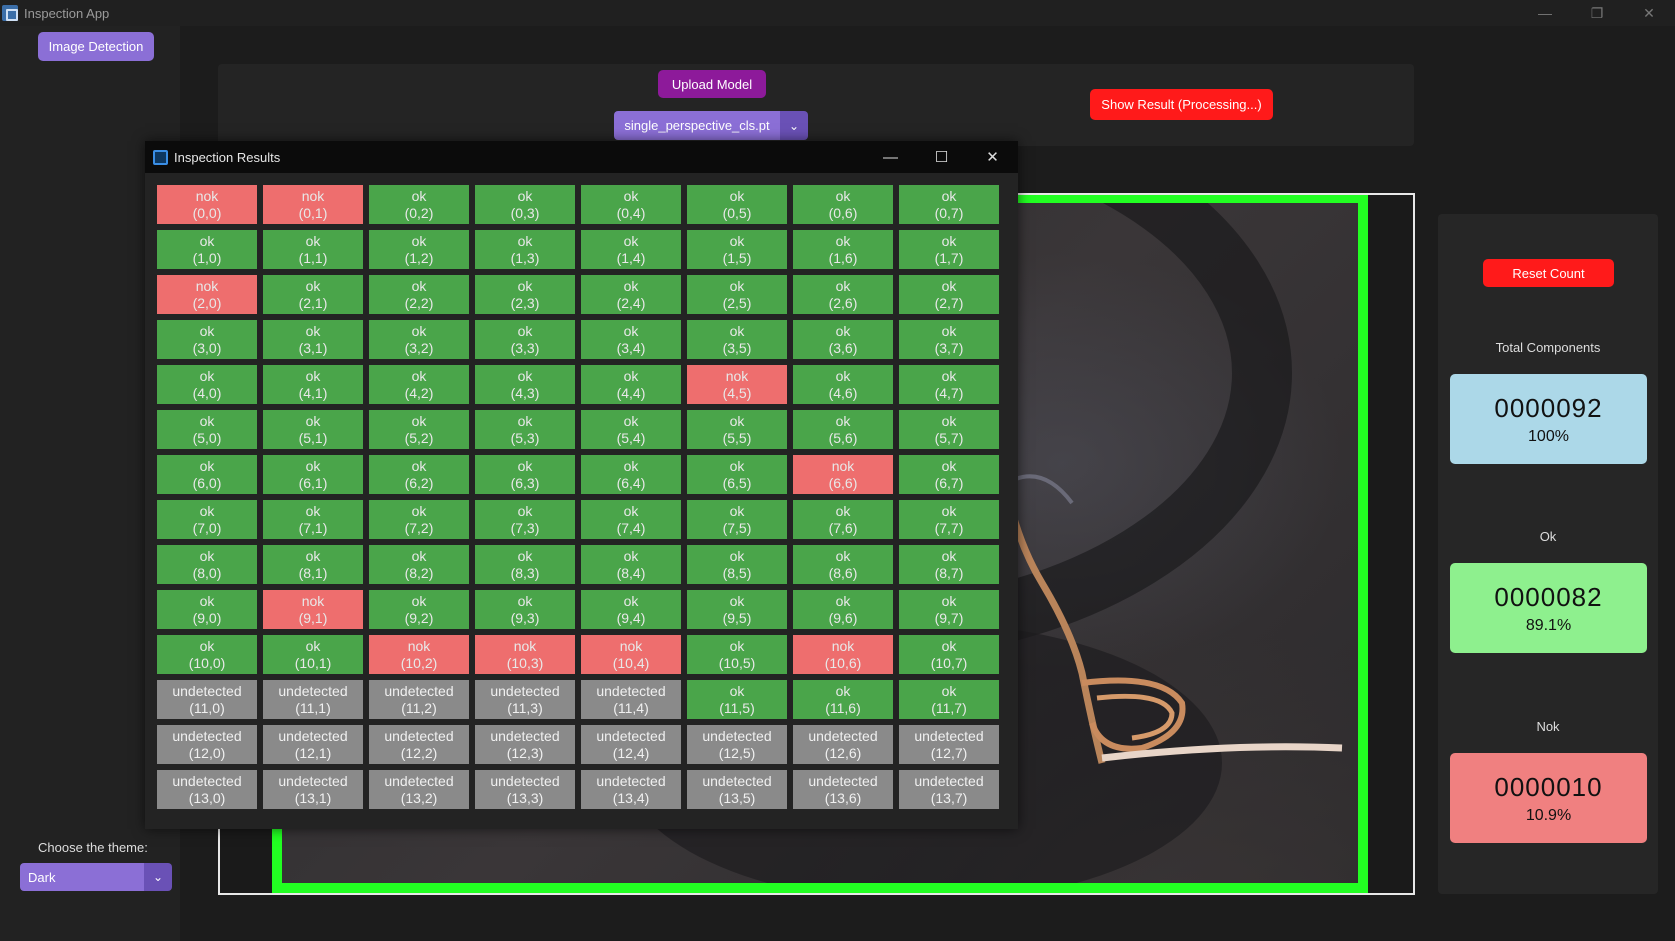  Describe the element at coordinates (712, 84) in the screenshot. I see `upload-model-button: Upload Model` at that location.